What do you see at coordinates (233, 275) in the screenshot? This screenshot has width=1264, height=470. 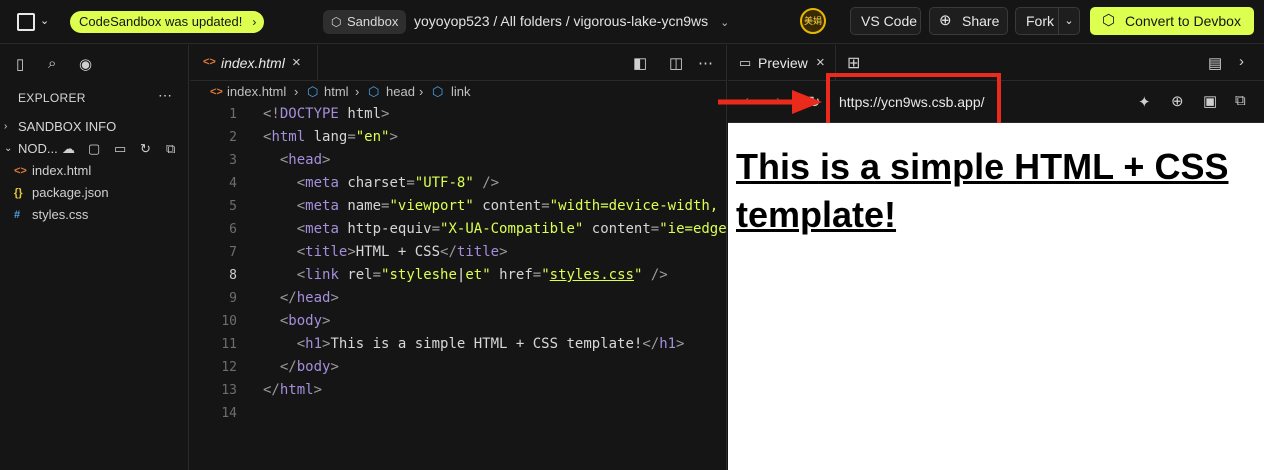 I see `line-number: 8` at bounding box center [233, 275].